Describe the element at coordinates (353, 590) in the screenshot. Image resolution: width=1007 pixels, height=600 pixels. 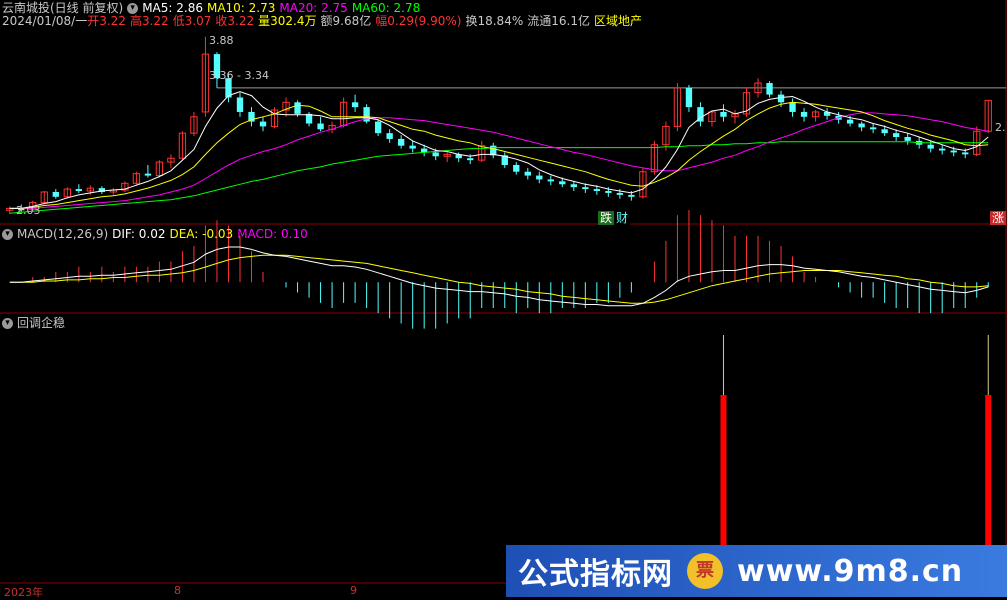
I see `x-axis-label: 9` at that location.